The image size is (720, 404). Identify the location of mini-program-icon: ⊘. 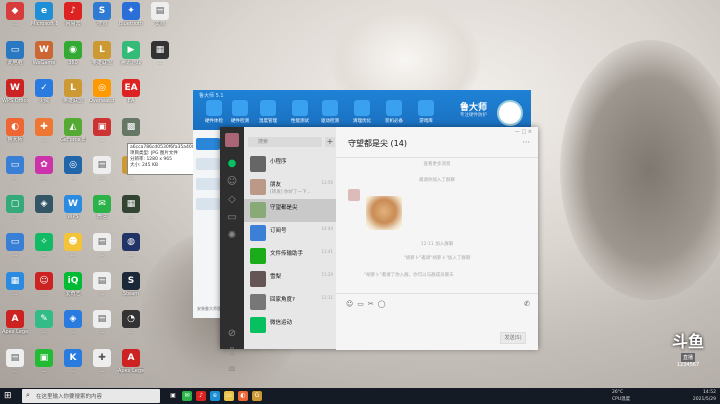
(232, 334).